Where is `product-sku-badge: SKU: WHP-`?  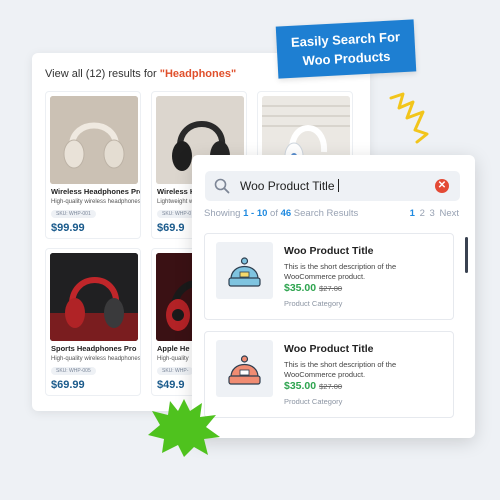
product-sku-badge: SKU: WHP- is located at coordinates (175, 371).